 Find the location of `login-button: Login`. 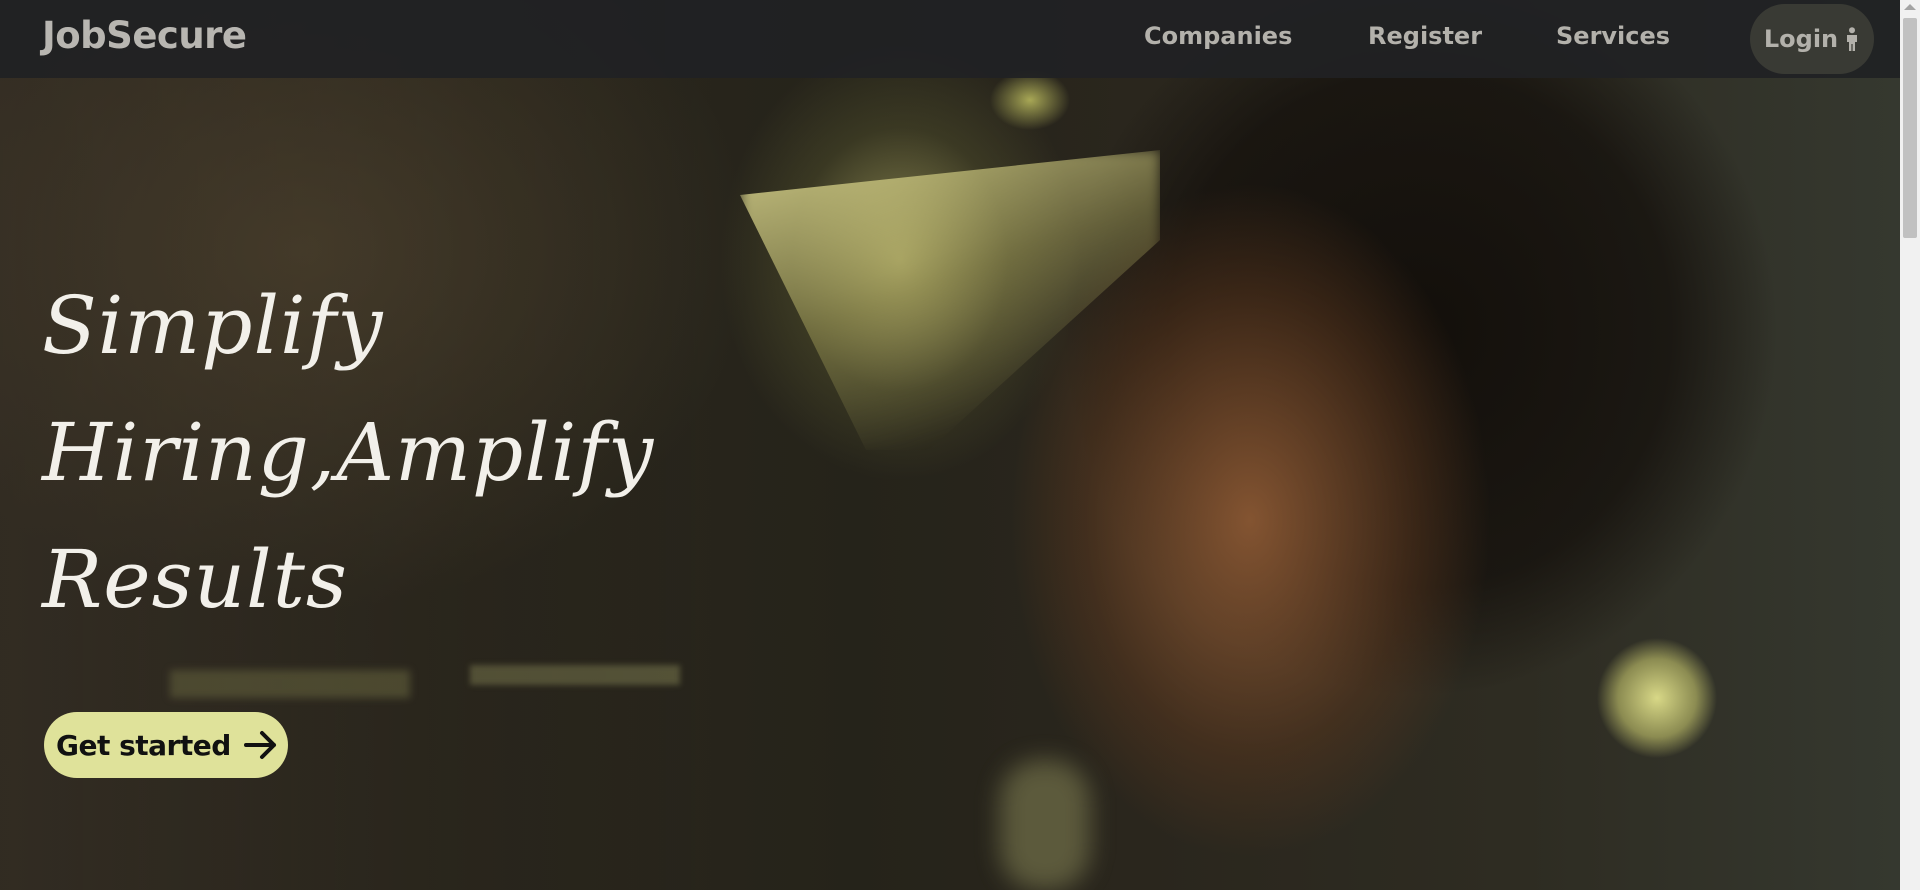

login-button: Login is located at coordinates (1812, 39).